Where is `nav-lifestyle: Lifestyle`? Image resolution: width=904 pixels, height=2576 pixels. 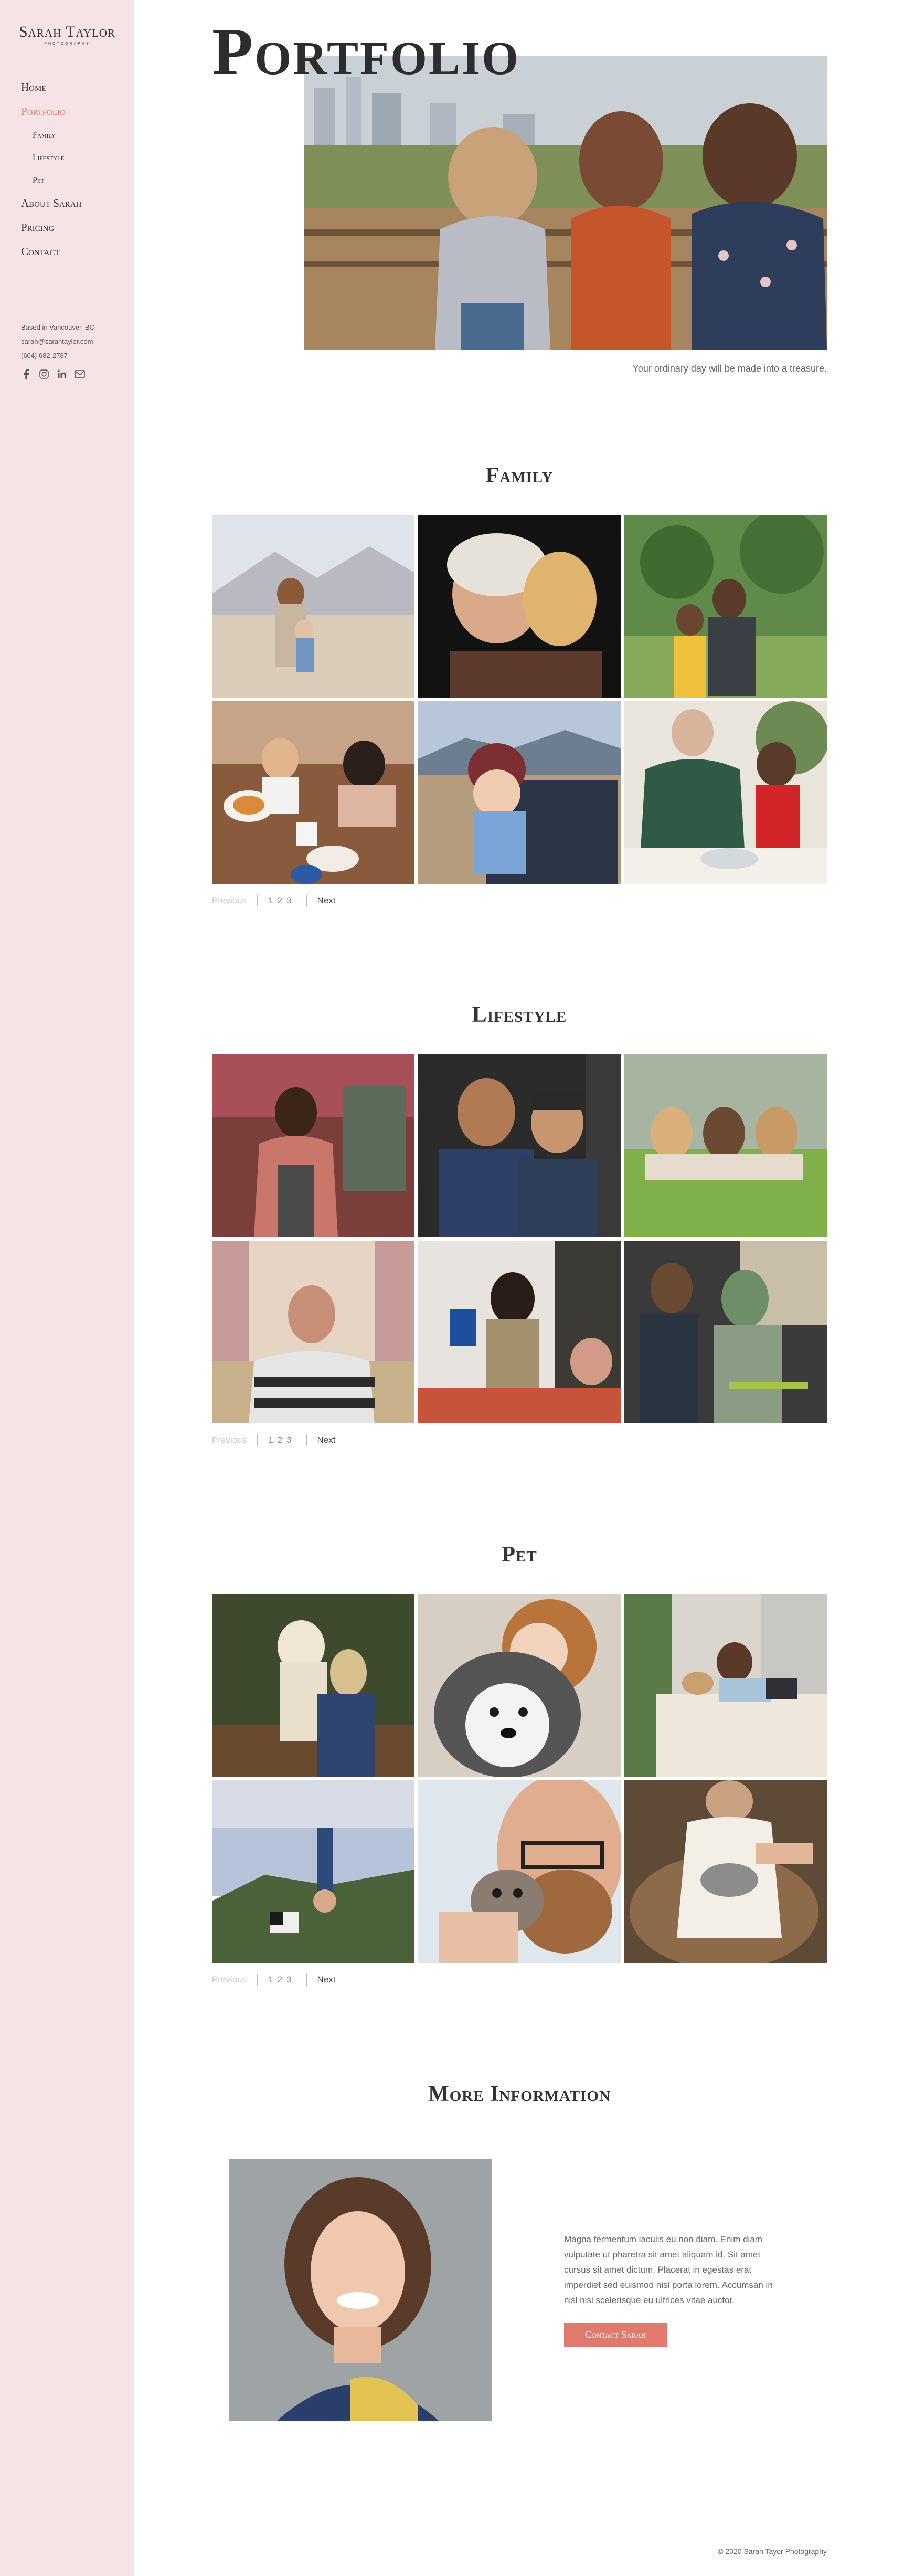
nav-lifestyle: Lifestyle is located at coordinates (51, 162).